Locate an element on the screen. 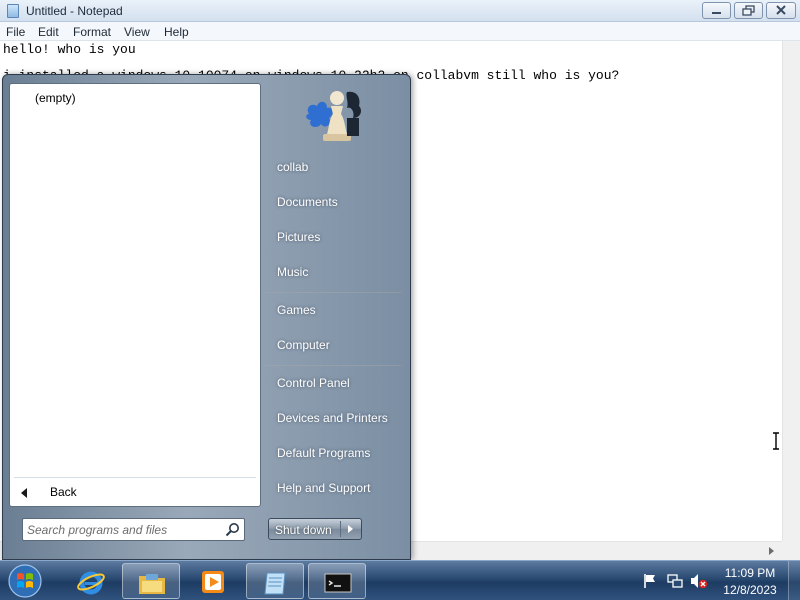  taskbar-notepad is located at coordinates (275, 581).